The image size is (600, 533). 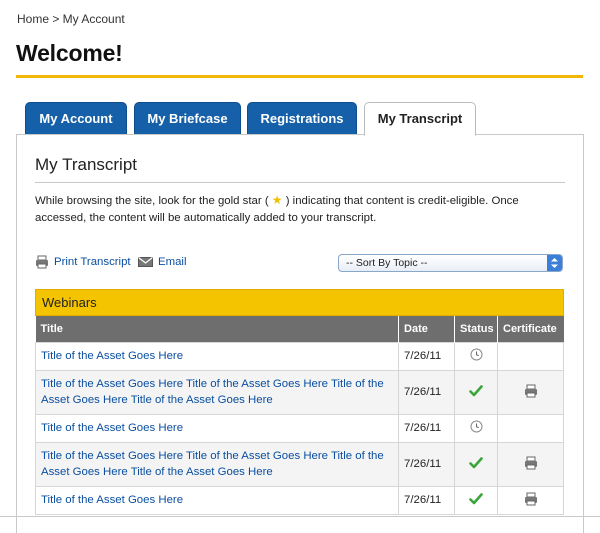 I want to click on tab-registrations: Registrations, so click(x=302, y=118).